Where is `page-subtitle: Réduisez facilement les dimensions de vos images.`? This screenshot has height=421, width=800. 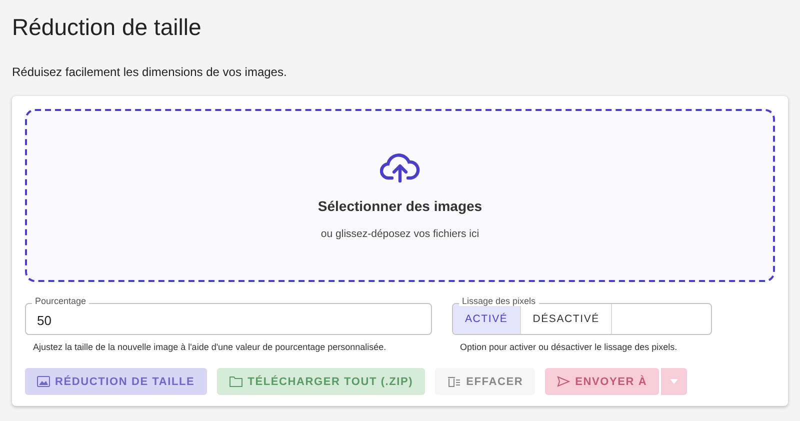
page-subtitle: Réduisez facilement les dimensions de vos images. is located at coordinates (150, 72).